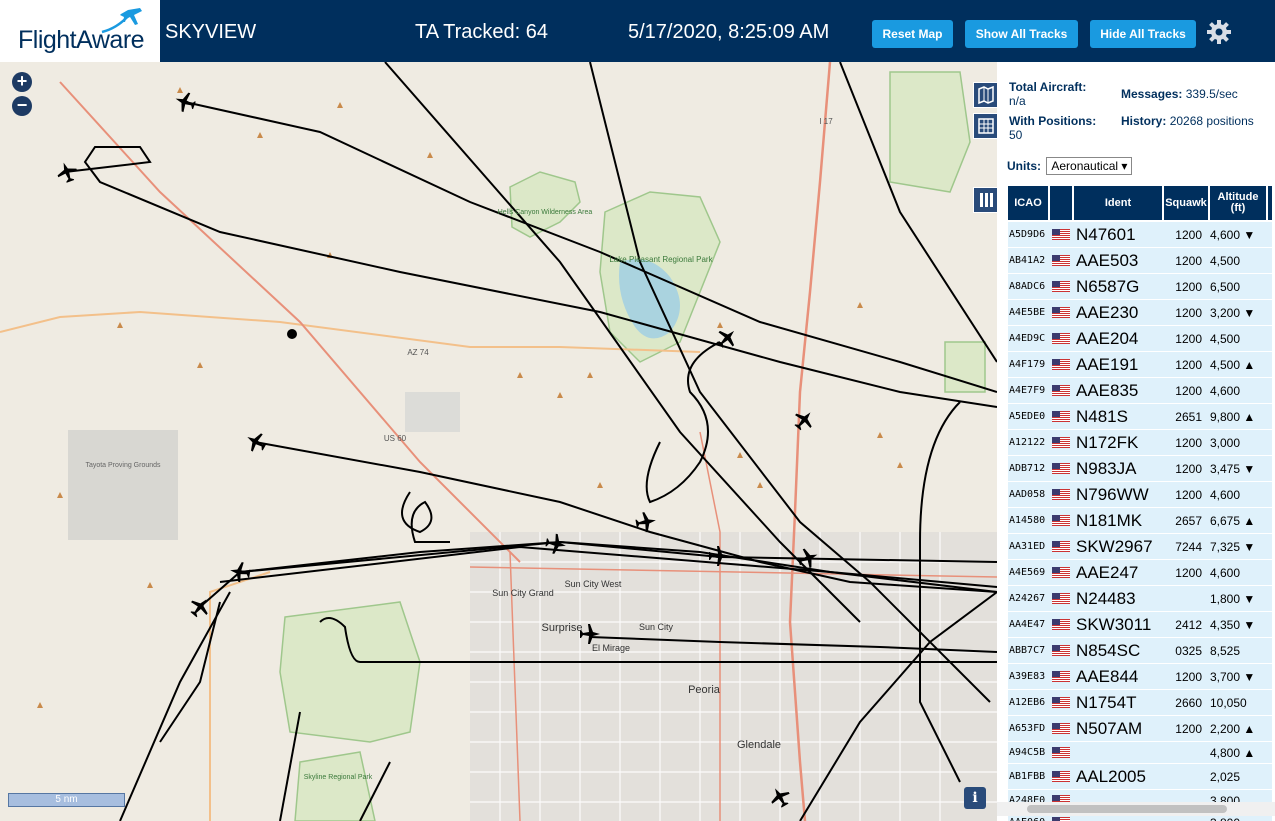  I want to click on table-row: AAD058 N796WW 1200 4,600, so click(1140, 495).